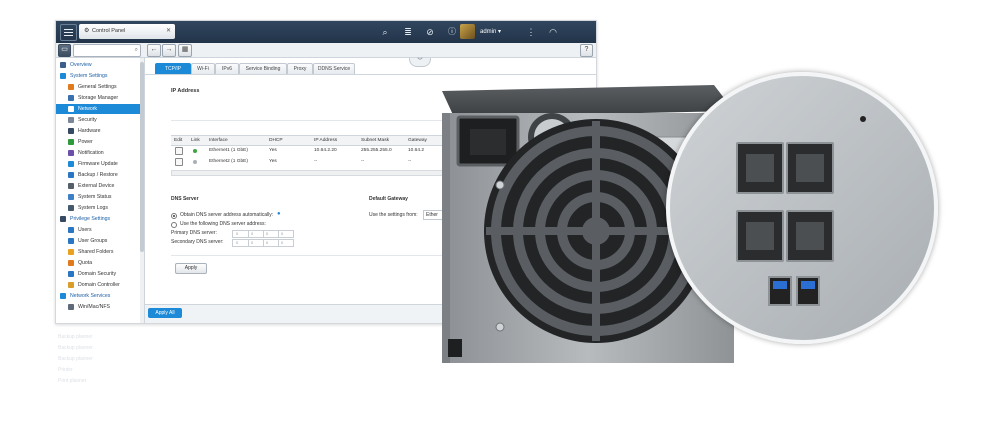 The image size is (1000, 432). What do you see at coordinates (98, 65) in the screenshot?
I see `sidebar-item: Overview` at bounding box center [98, 65].